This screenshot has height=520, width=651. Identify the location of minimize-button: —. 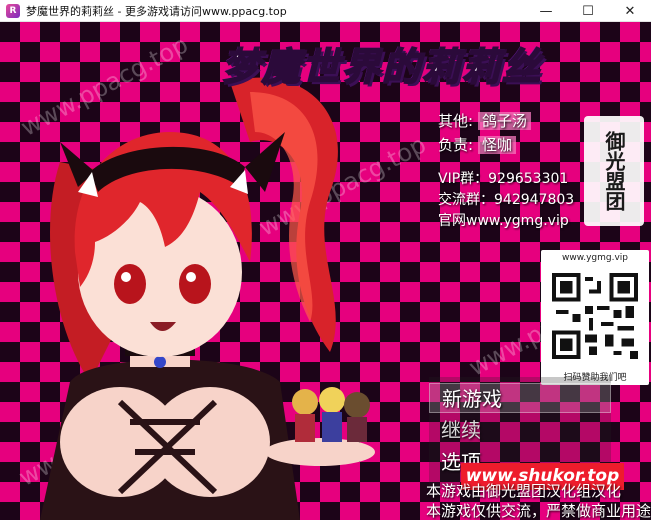
(546, 11).